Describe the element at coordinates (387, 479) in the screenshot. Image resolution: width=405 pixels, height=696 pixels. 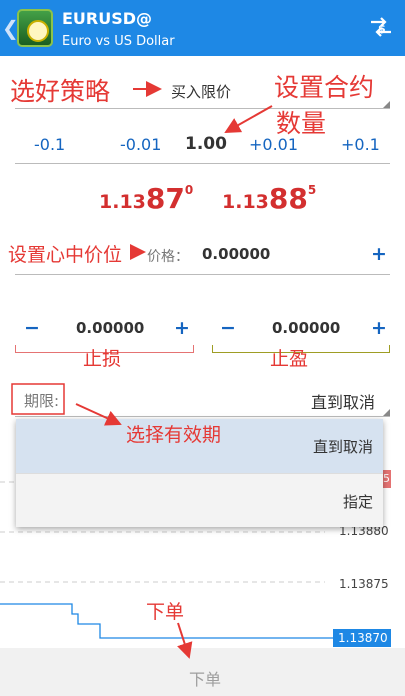
I see `chart-red-marker: 5` at that location.